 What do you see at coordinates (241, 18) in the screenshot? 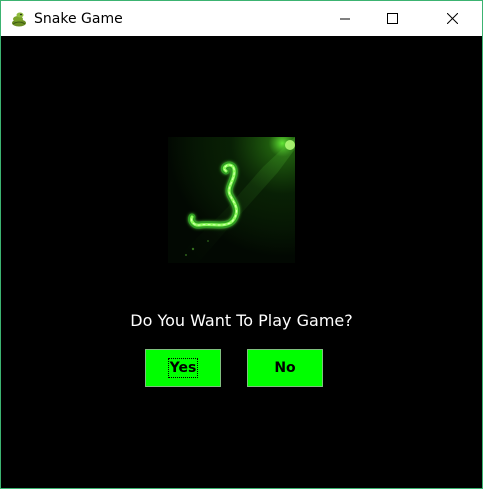
I see `title-bar: Snake Game` at bounding box center [241, 18].